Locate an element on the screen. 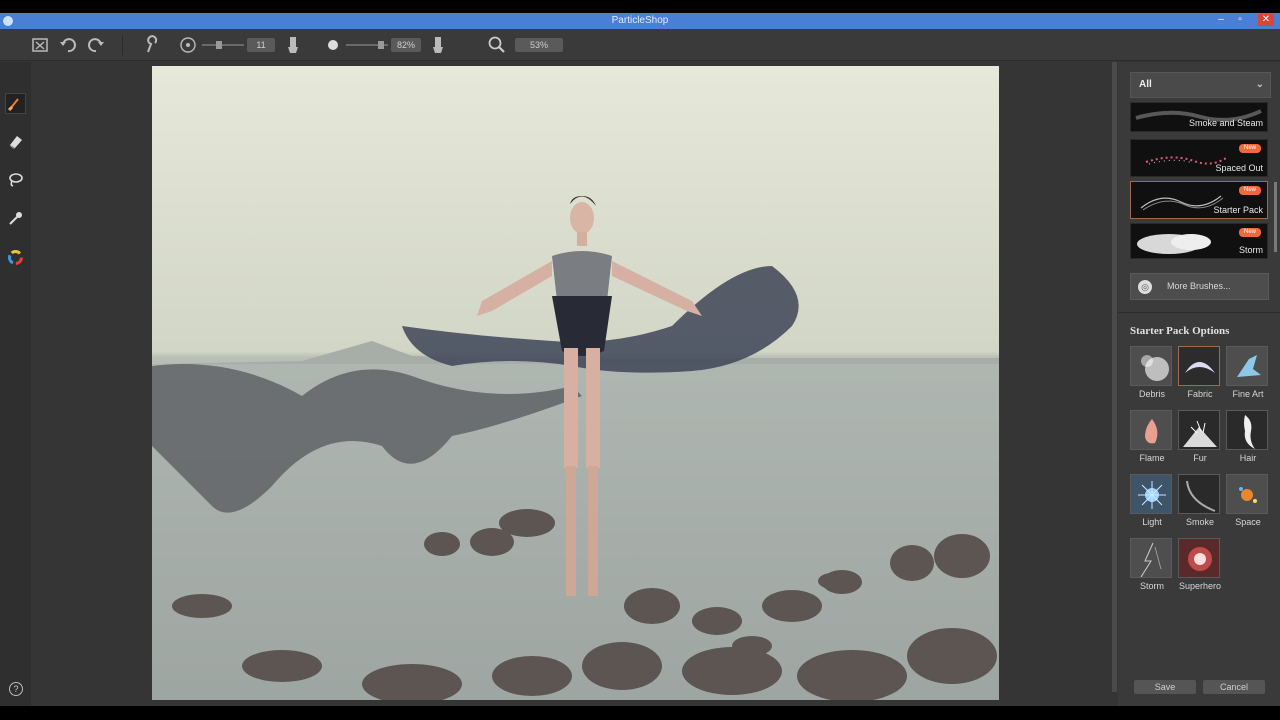 This screenshot has height=720, width=1280. option-hair: Hair is located at coordinates (1248, 438).